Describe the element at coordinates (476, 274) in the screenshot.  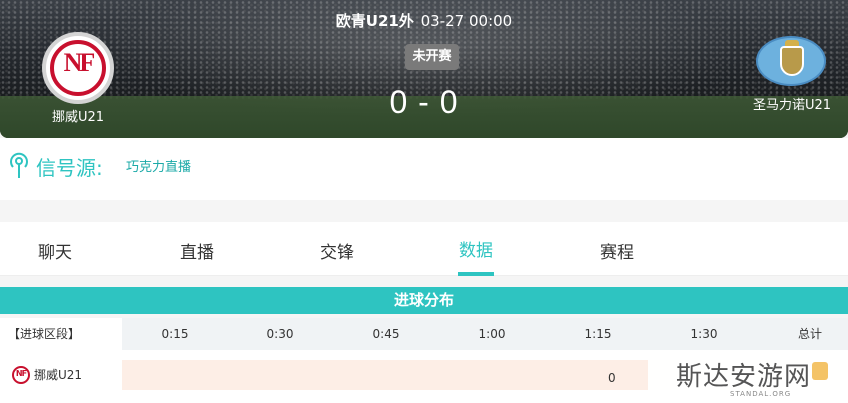
I see `active-tab-indicator` at that location.